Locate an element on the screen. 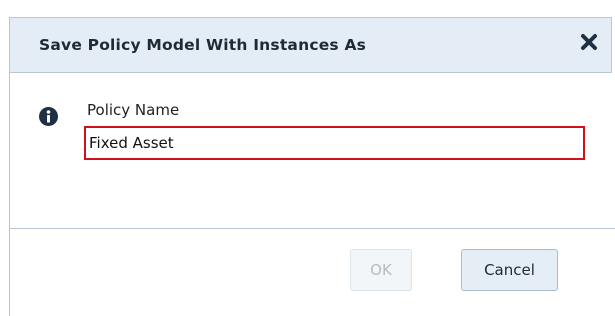 The height and width of the screenshot is (316, 615). policy-name-label: Policy Name is located at coordinates (133, 110).